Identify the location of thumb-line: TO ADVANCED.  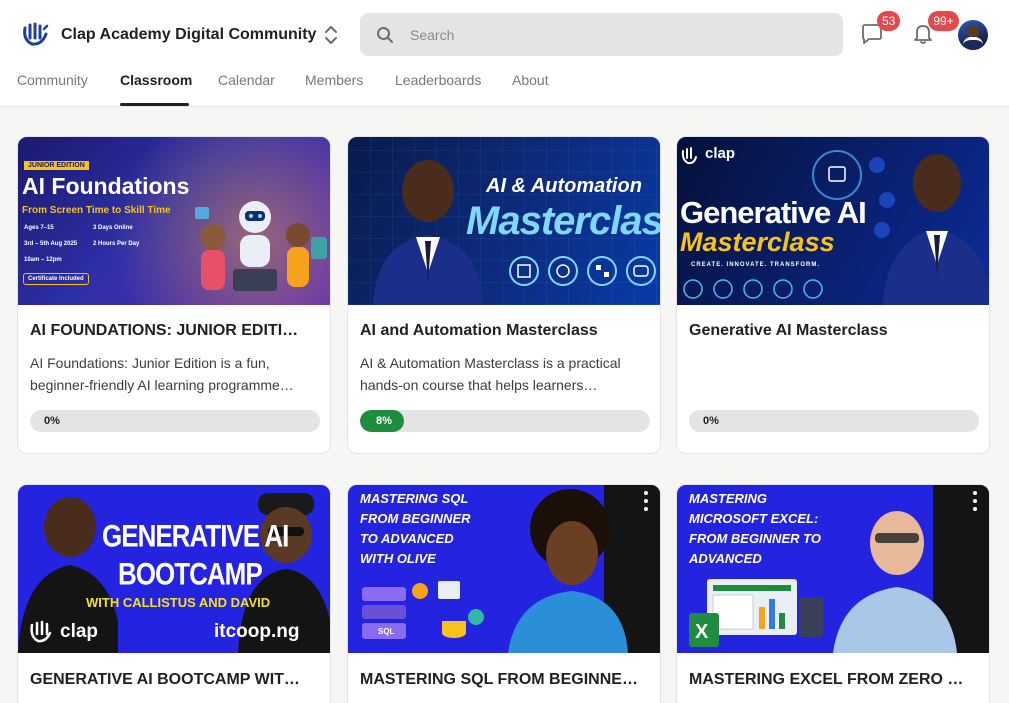
(407, 538).